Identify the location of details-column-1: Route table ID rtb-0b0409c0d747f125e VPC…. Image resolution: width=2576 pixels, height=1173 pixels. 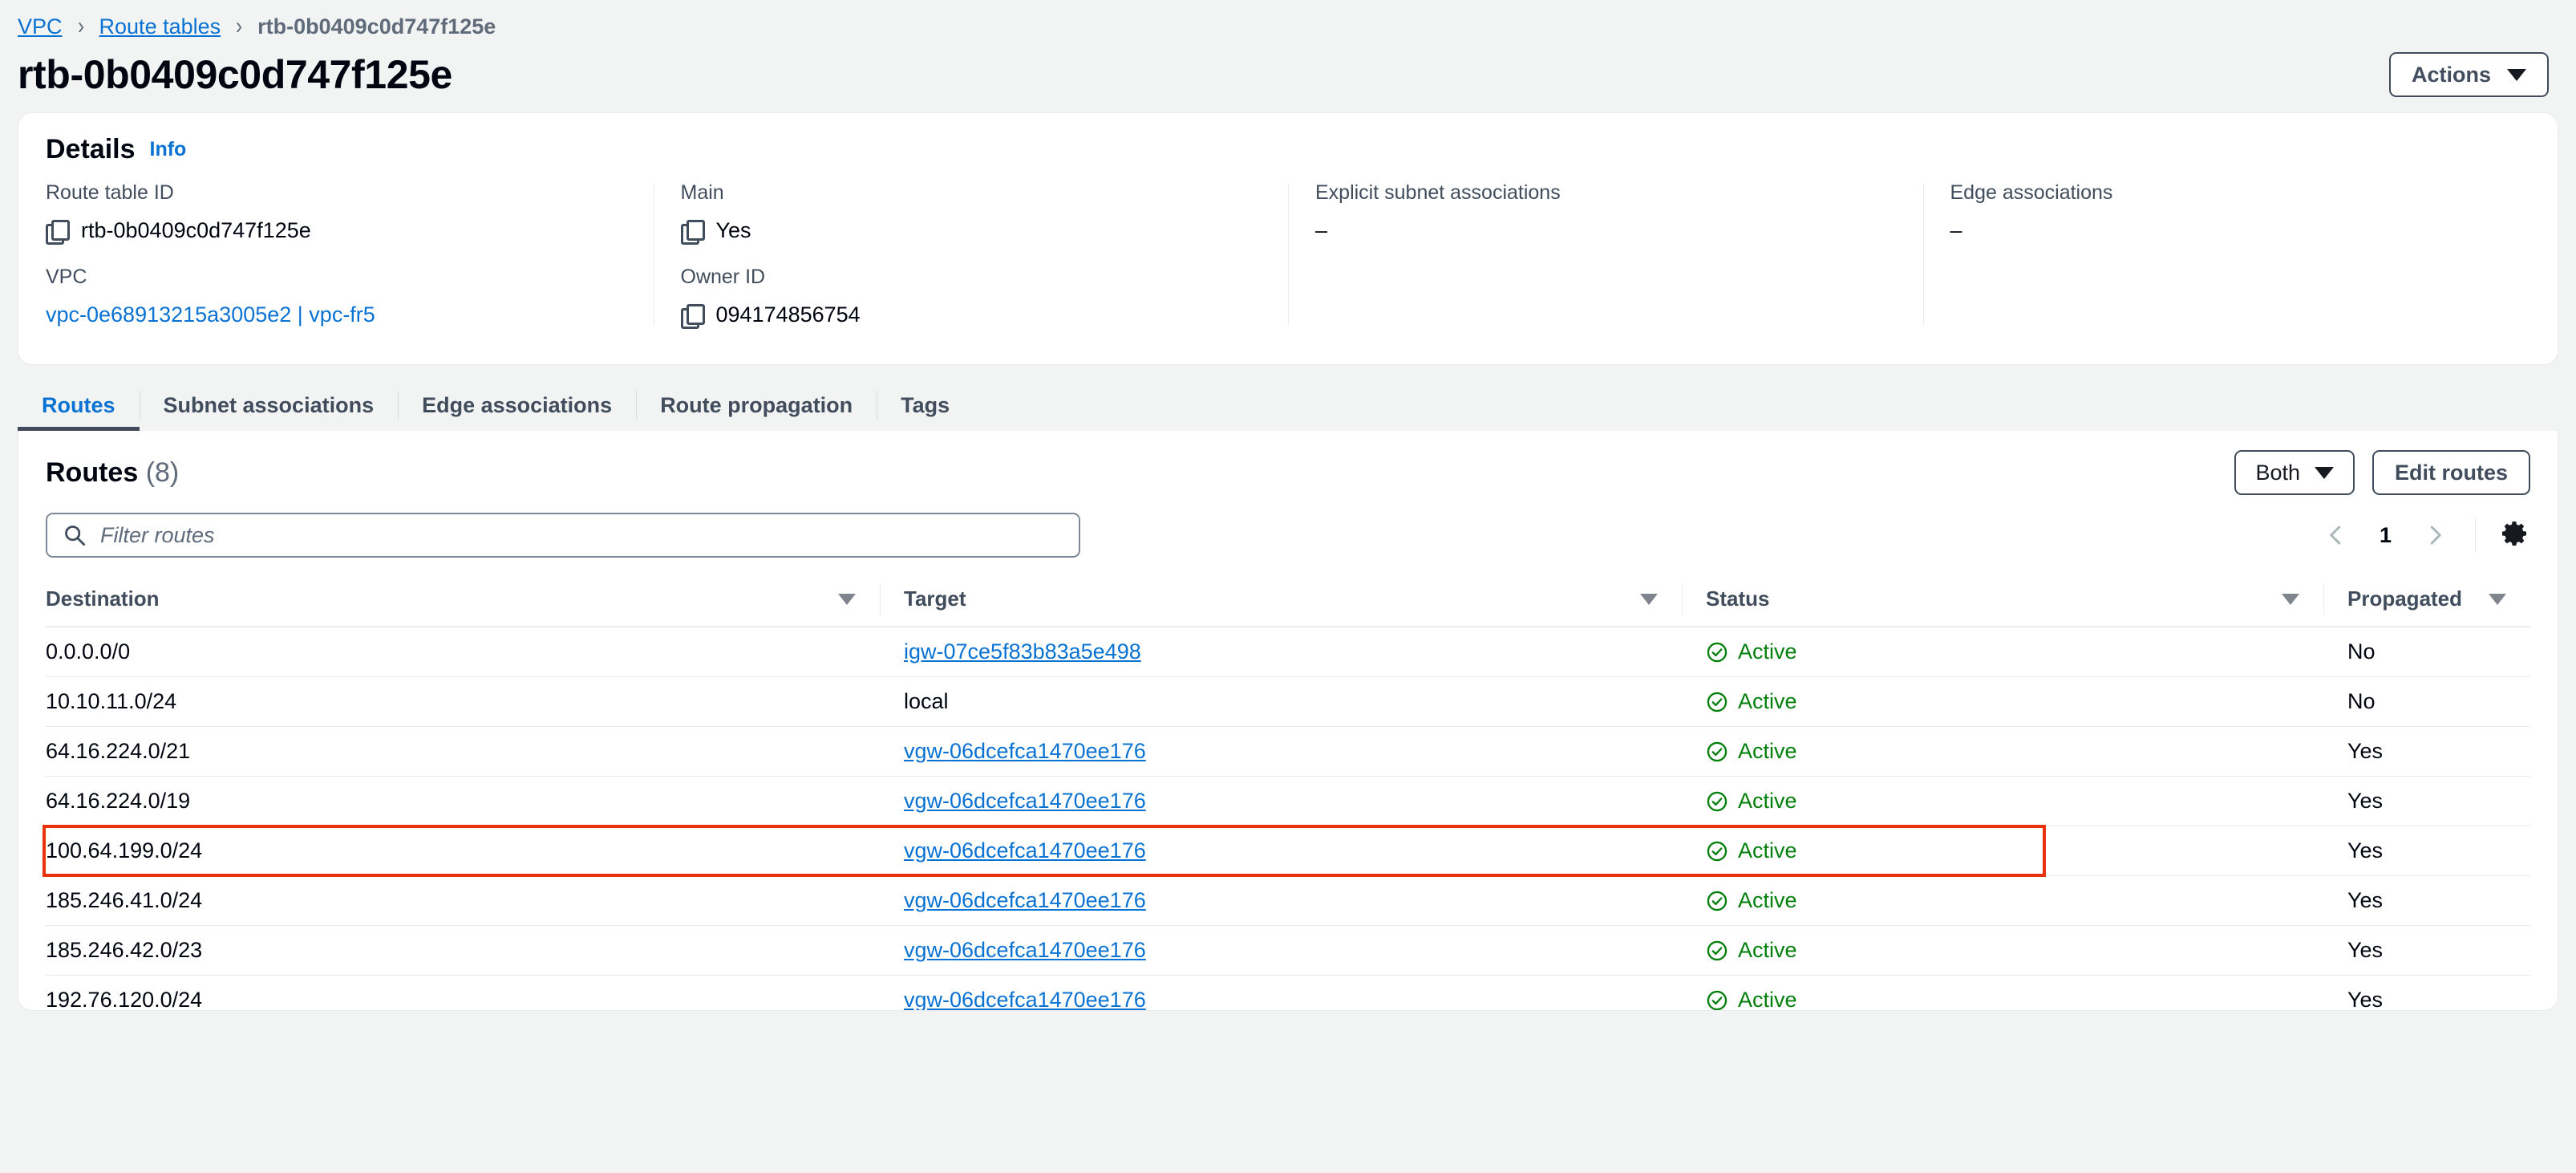
(336, 255).